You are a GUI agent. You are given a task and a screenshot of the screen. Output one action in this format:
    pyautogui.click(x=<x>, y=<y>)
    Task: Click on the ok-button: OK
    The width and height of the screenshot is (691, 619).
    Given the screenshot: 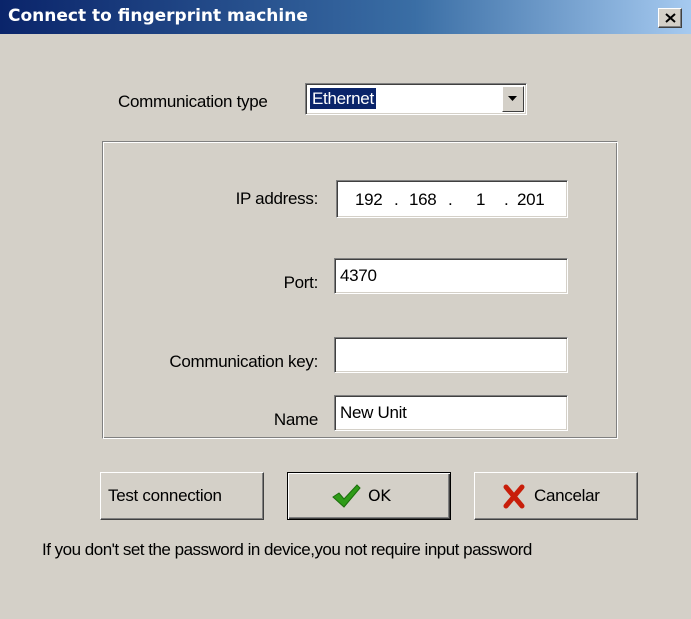 What is the action you would take?
    pyautogui.click(x=369, y=496)
    